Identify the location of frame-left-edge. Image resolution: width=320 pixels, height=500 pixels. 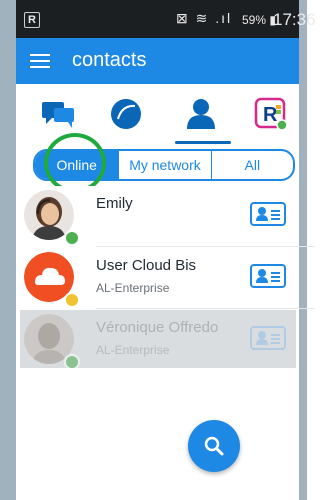
(8, 250).